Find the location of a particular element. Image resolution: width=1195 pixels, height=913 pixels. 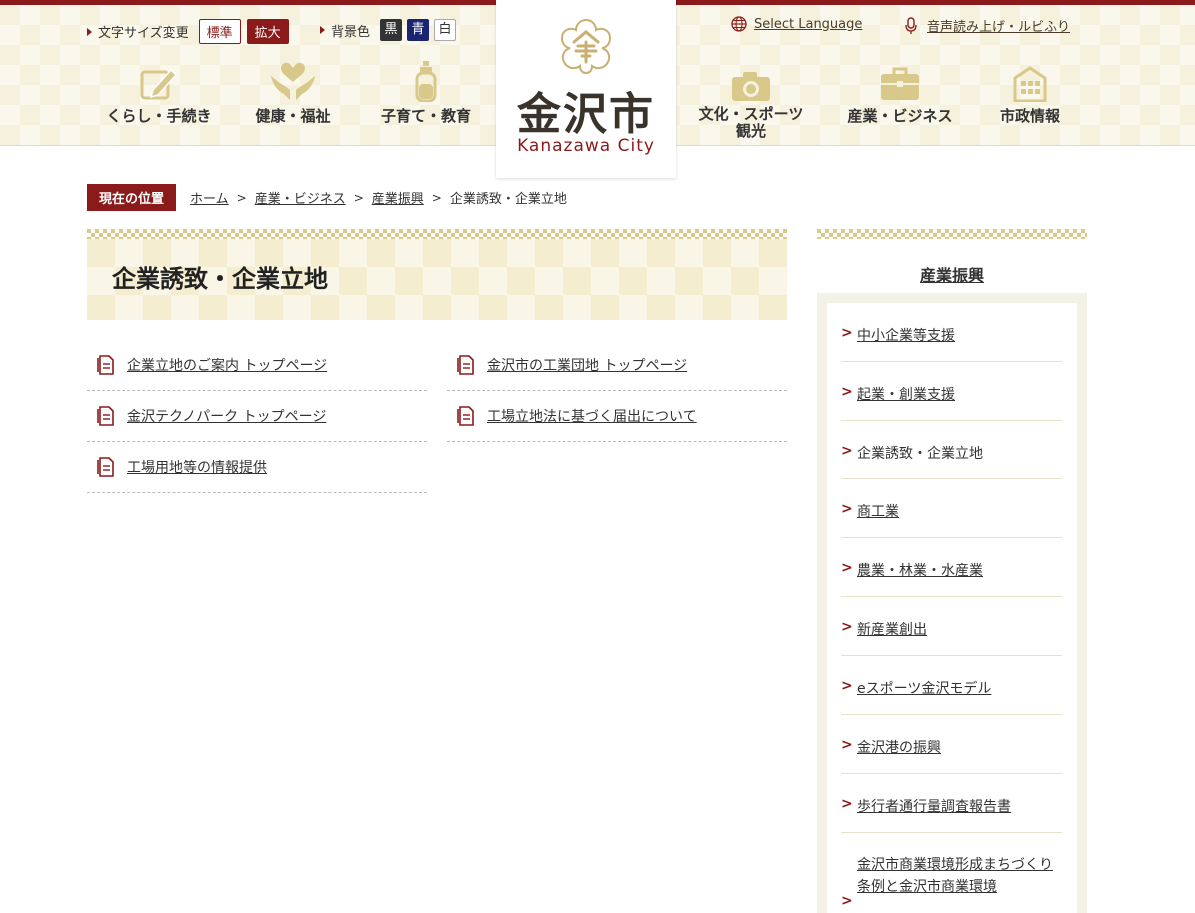

breadcrumb: 現在の位置 ホーム > 産業・ビジネス > 産業振興 > 企業誘致・企業立地 is located at coordinates (327, 197).